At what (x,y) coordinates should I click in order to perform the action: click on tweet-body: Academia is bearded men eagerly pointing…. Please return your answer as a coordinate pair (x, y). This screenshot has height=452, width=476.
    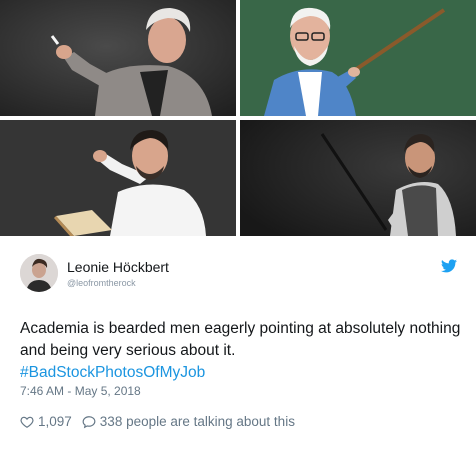
    Looking at the image, I should click on (240, 339).